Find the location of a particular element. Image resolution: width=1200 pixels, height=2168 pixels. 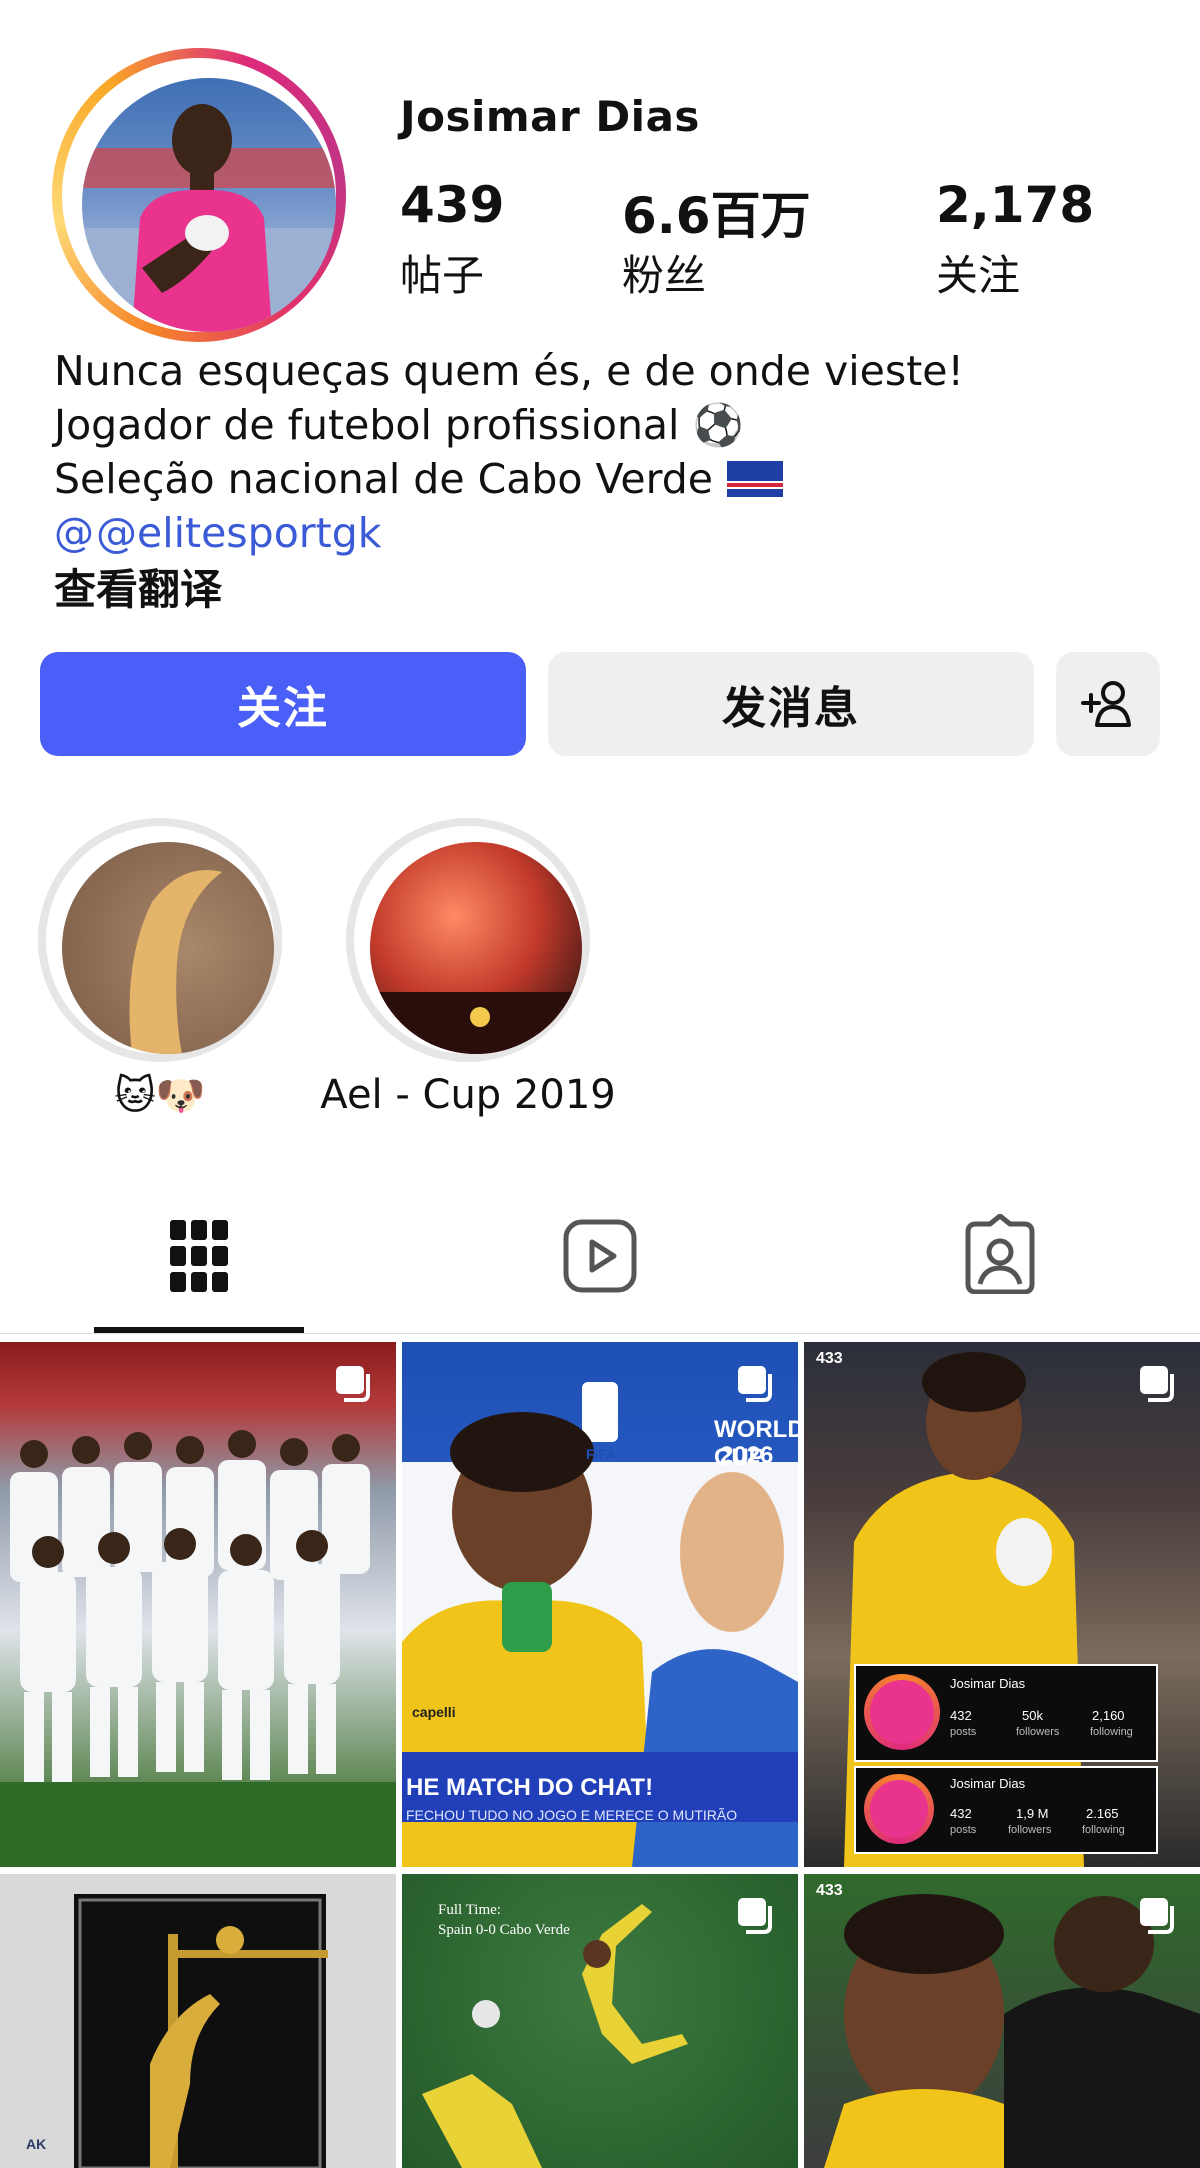

post-tile is located at coordinates (198, 1604).